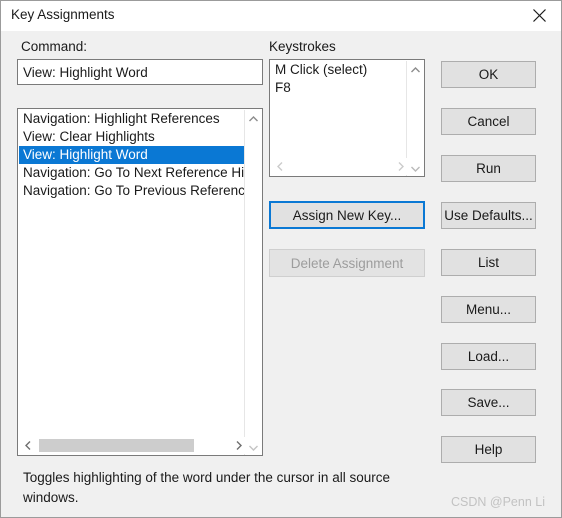 The height and width of the screenshot is (518, 562). Describe the element at coordinates (281, 16) in the screenshot. I see `title-bar: Key Assignments` at that location.